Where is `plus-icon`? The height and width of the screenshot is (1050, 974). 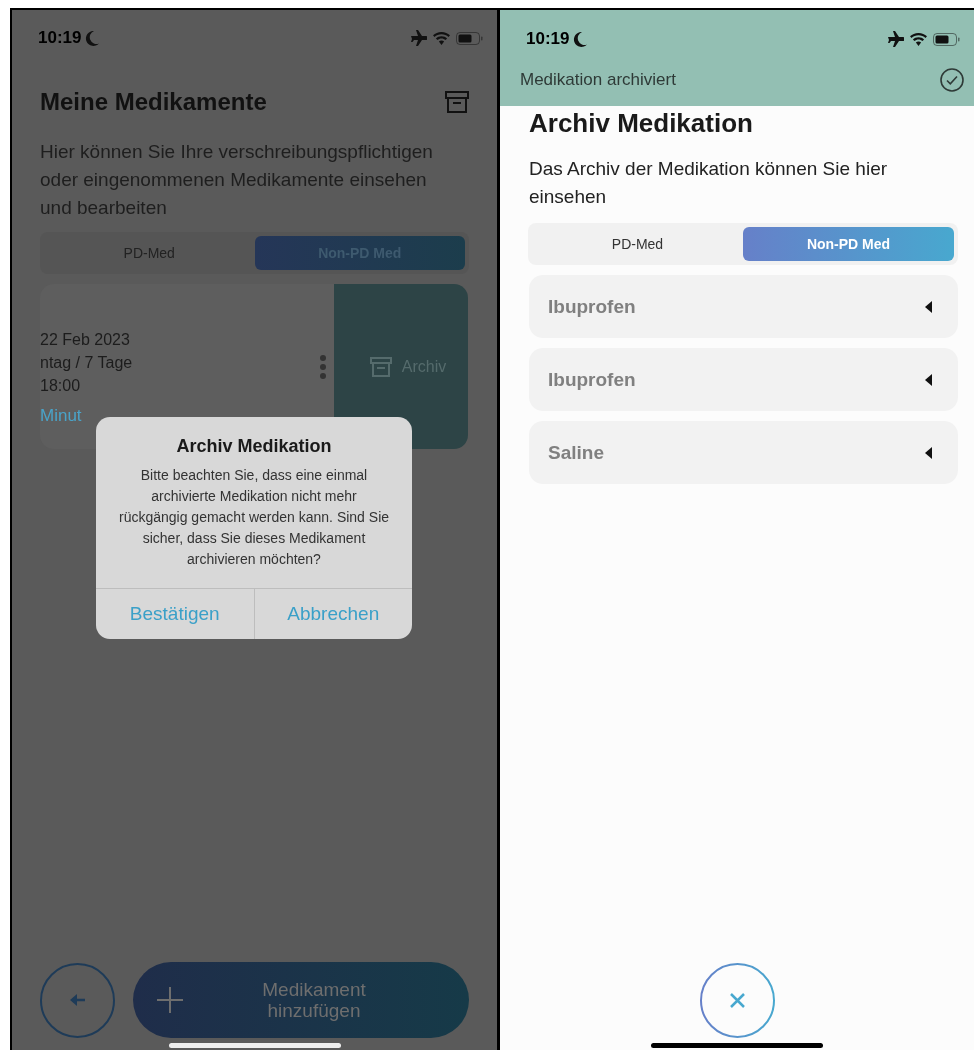 plus-icon is located at coordinates (170, 1000).